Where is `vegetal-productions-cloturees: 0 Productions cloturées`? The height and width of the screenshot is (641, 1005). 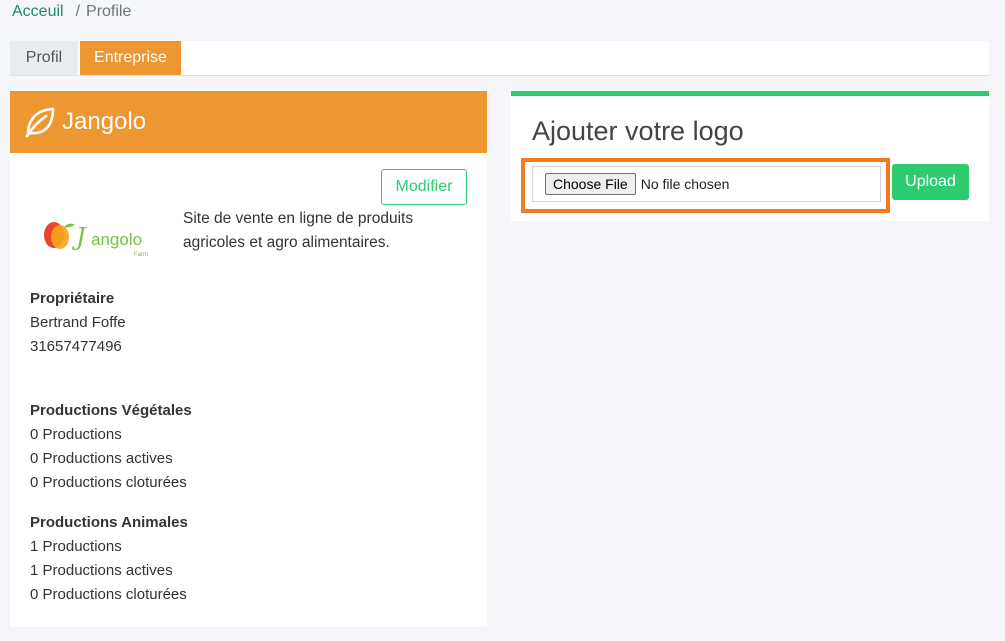
vegetal-productions-cloturees: 0 Productions cloturées is located at coordinates (108, 482).